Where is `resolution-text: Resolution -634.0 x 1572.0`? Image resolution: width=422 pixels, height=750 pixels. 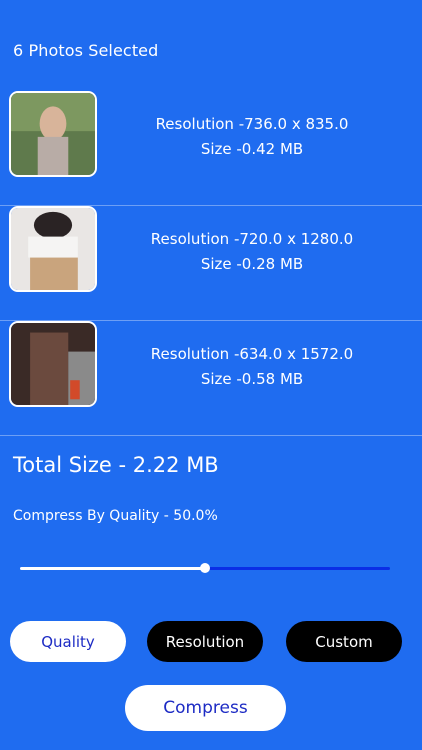
resolution-text: Resolution -634.0 x 1572.0 is located at coordinates (252, 354).